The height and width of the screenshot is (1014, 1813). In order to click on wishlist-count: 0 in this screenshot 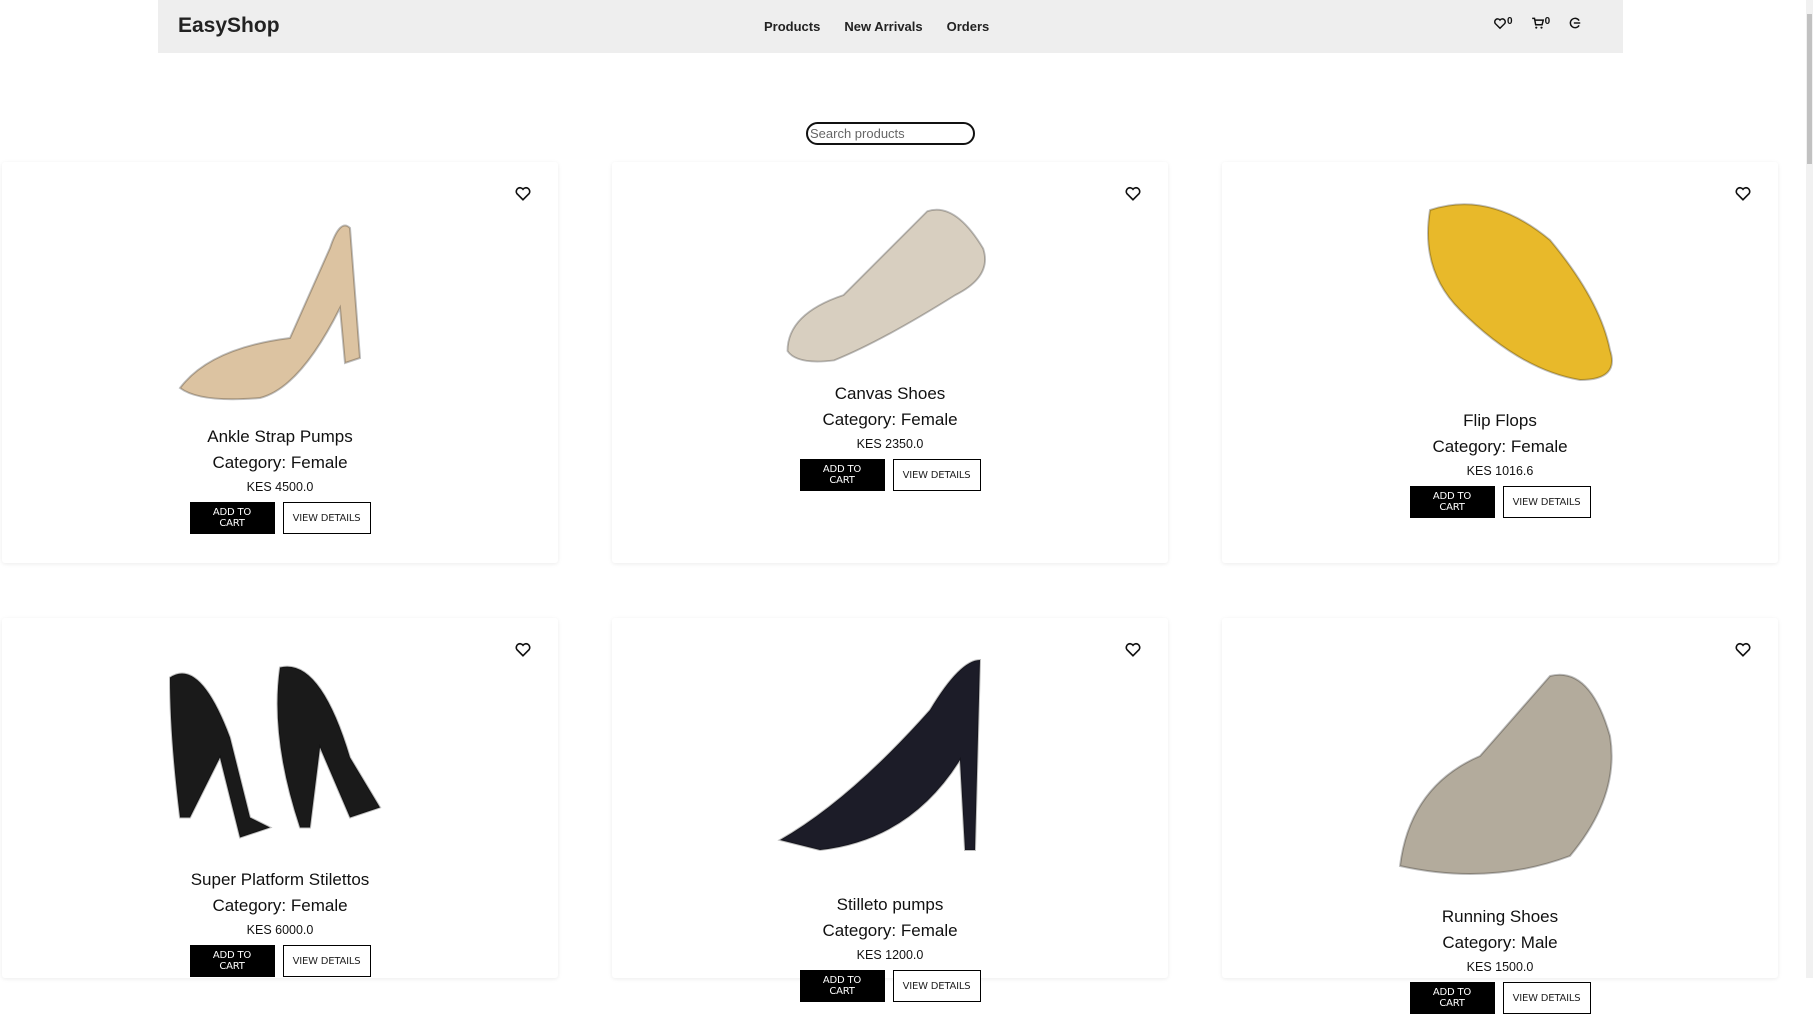, I will do `click(1510, 21)`.